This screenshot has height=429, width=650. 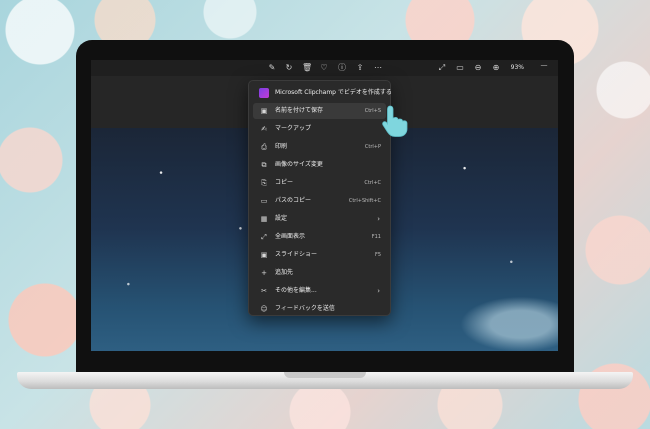 What do you see at coordinates (264, 219) in the screenshot?
I see `settings-icon: ▦` at bounding box center [264, 219].